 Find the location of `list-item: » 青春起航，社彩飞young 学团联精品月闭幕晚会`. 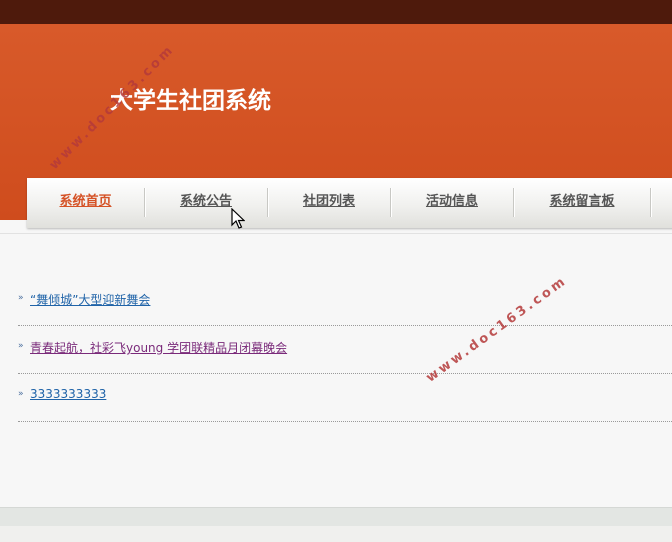

list-item: » 青春起航，社彩飞young 学团联精品月闭幕晚会 is located at coordinates (345, 350).